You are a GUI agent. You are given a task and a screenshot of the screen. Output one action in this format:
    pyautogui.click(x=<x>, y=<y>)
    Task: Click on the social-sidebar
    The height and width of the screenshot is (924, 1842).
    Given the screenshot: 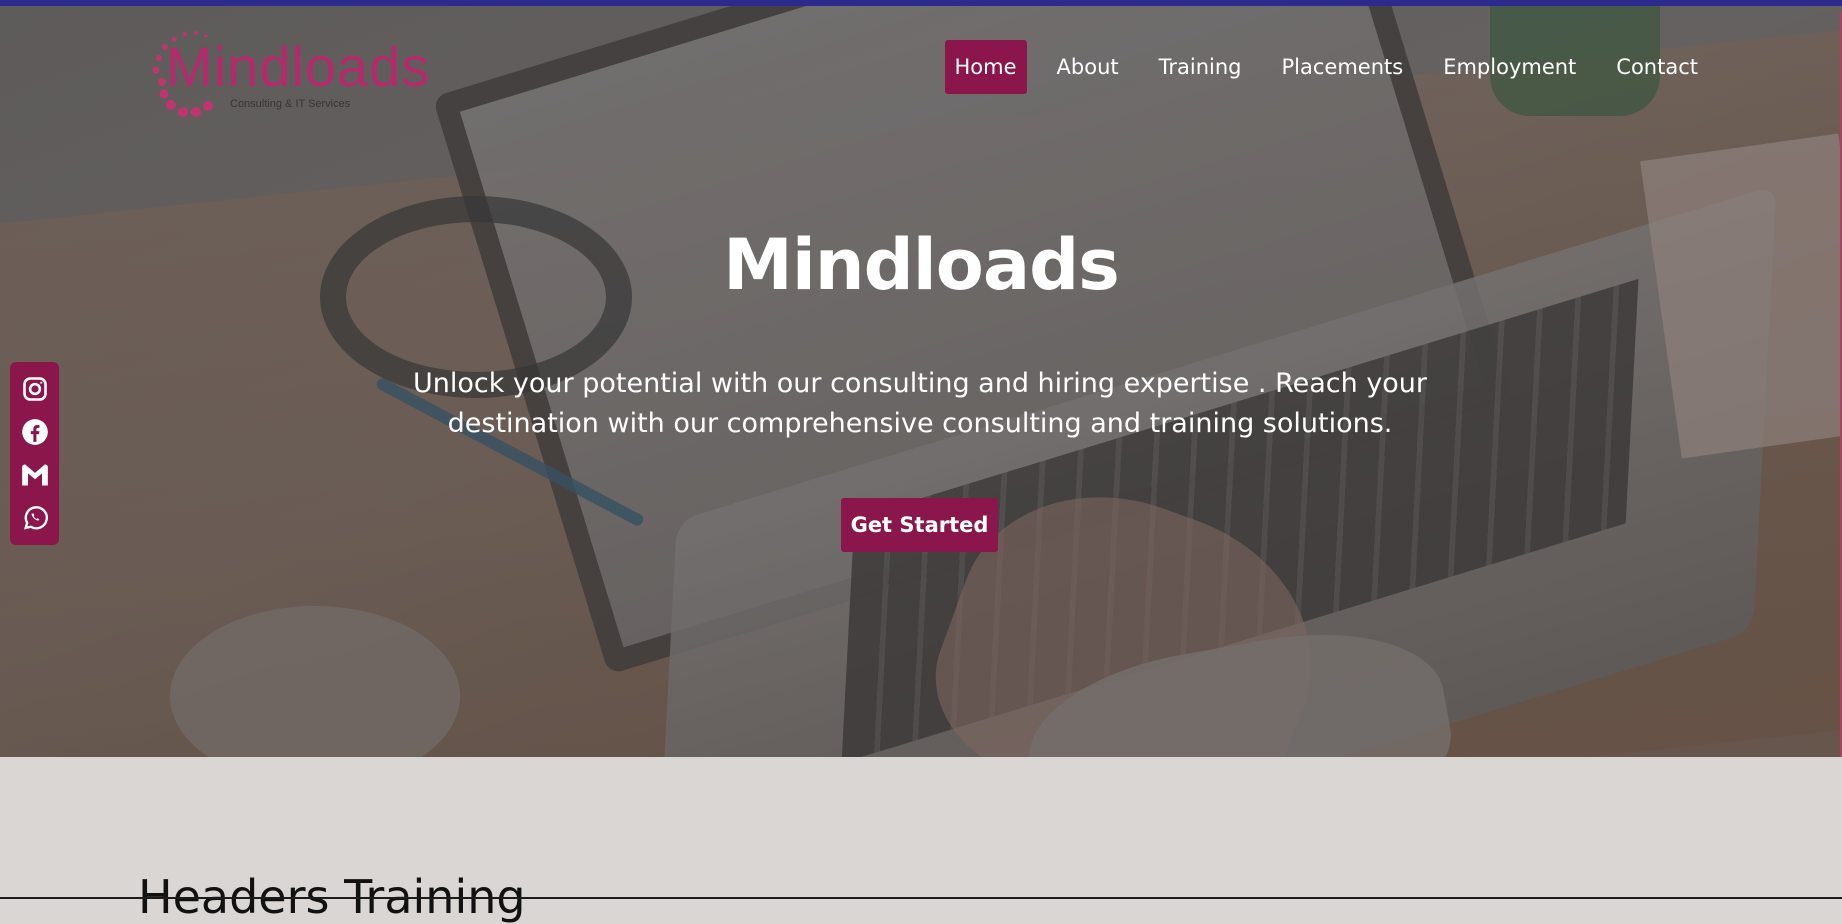 What is the action you would take?
    pyautogui.click(x=34, y=453)
    